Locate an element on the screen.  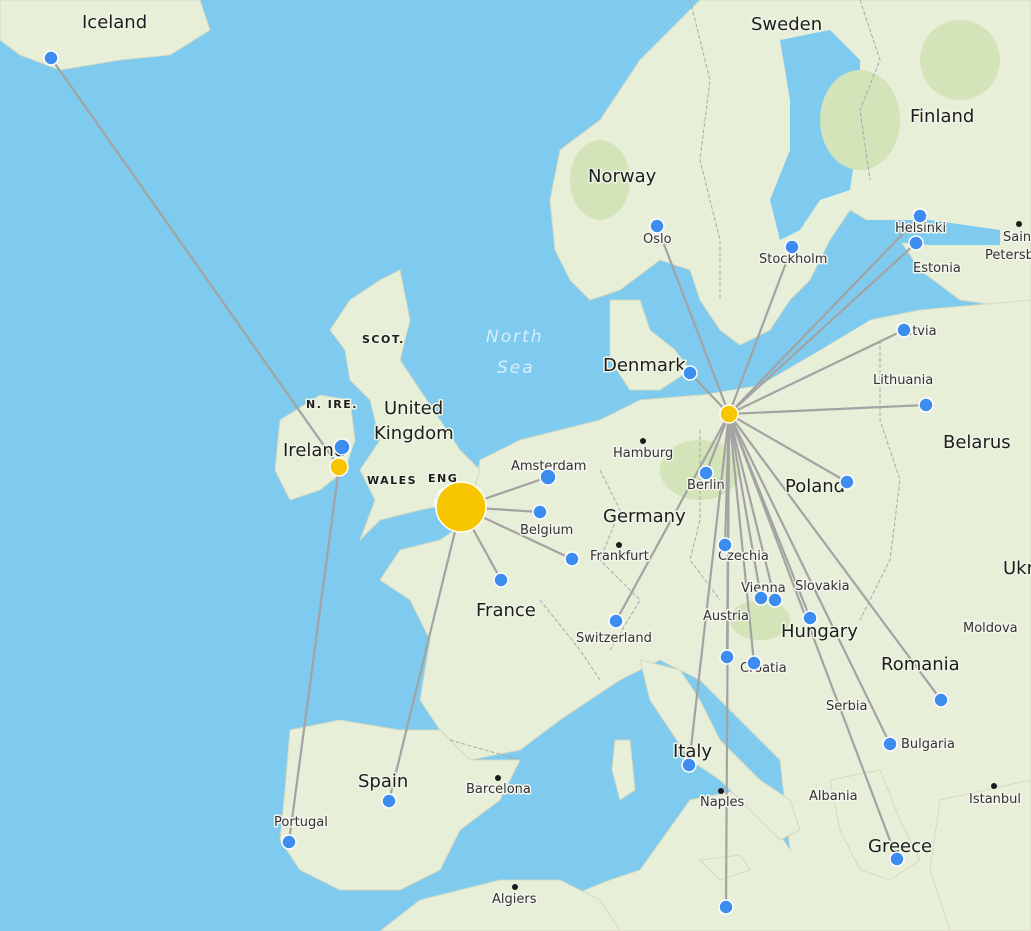
city-dot-istanbul is located at coordinates (994, 786).